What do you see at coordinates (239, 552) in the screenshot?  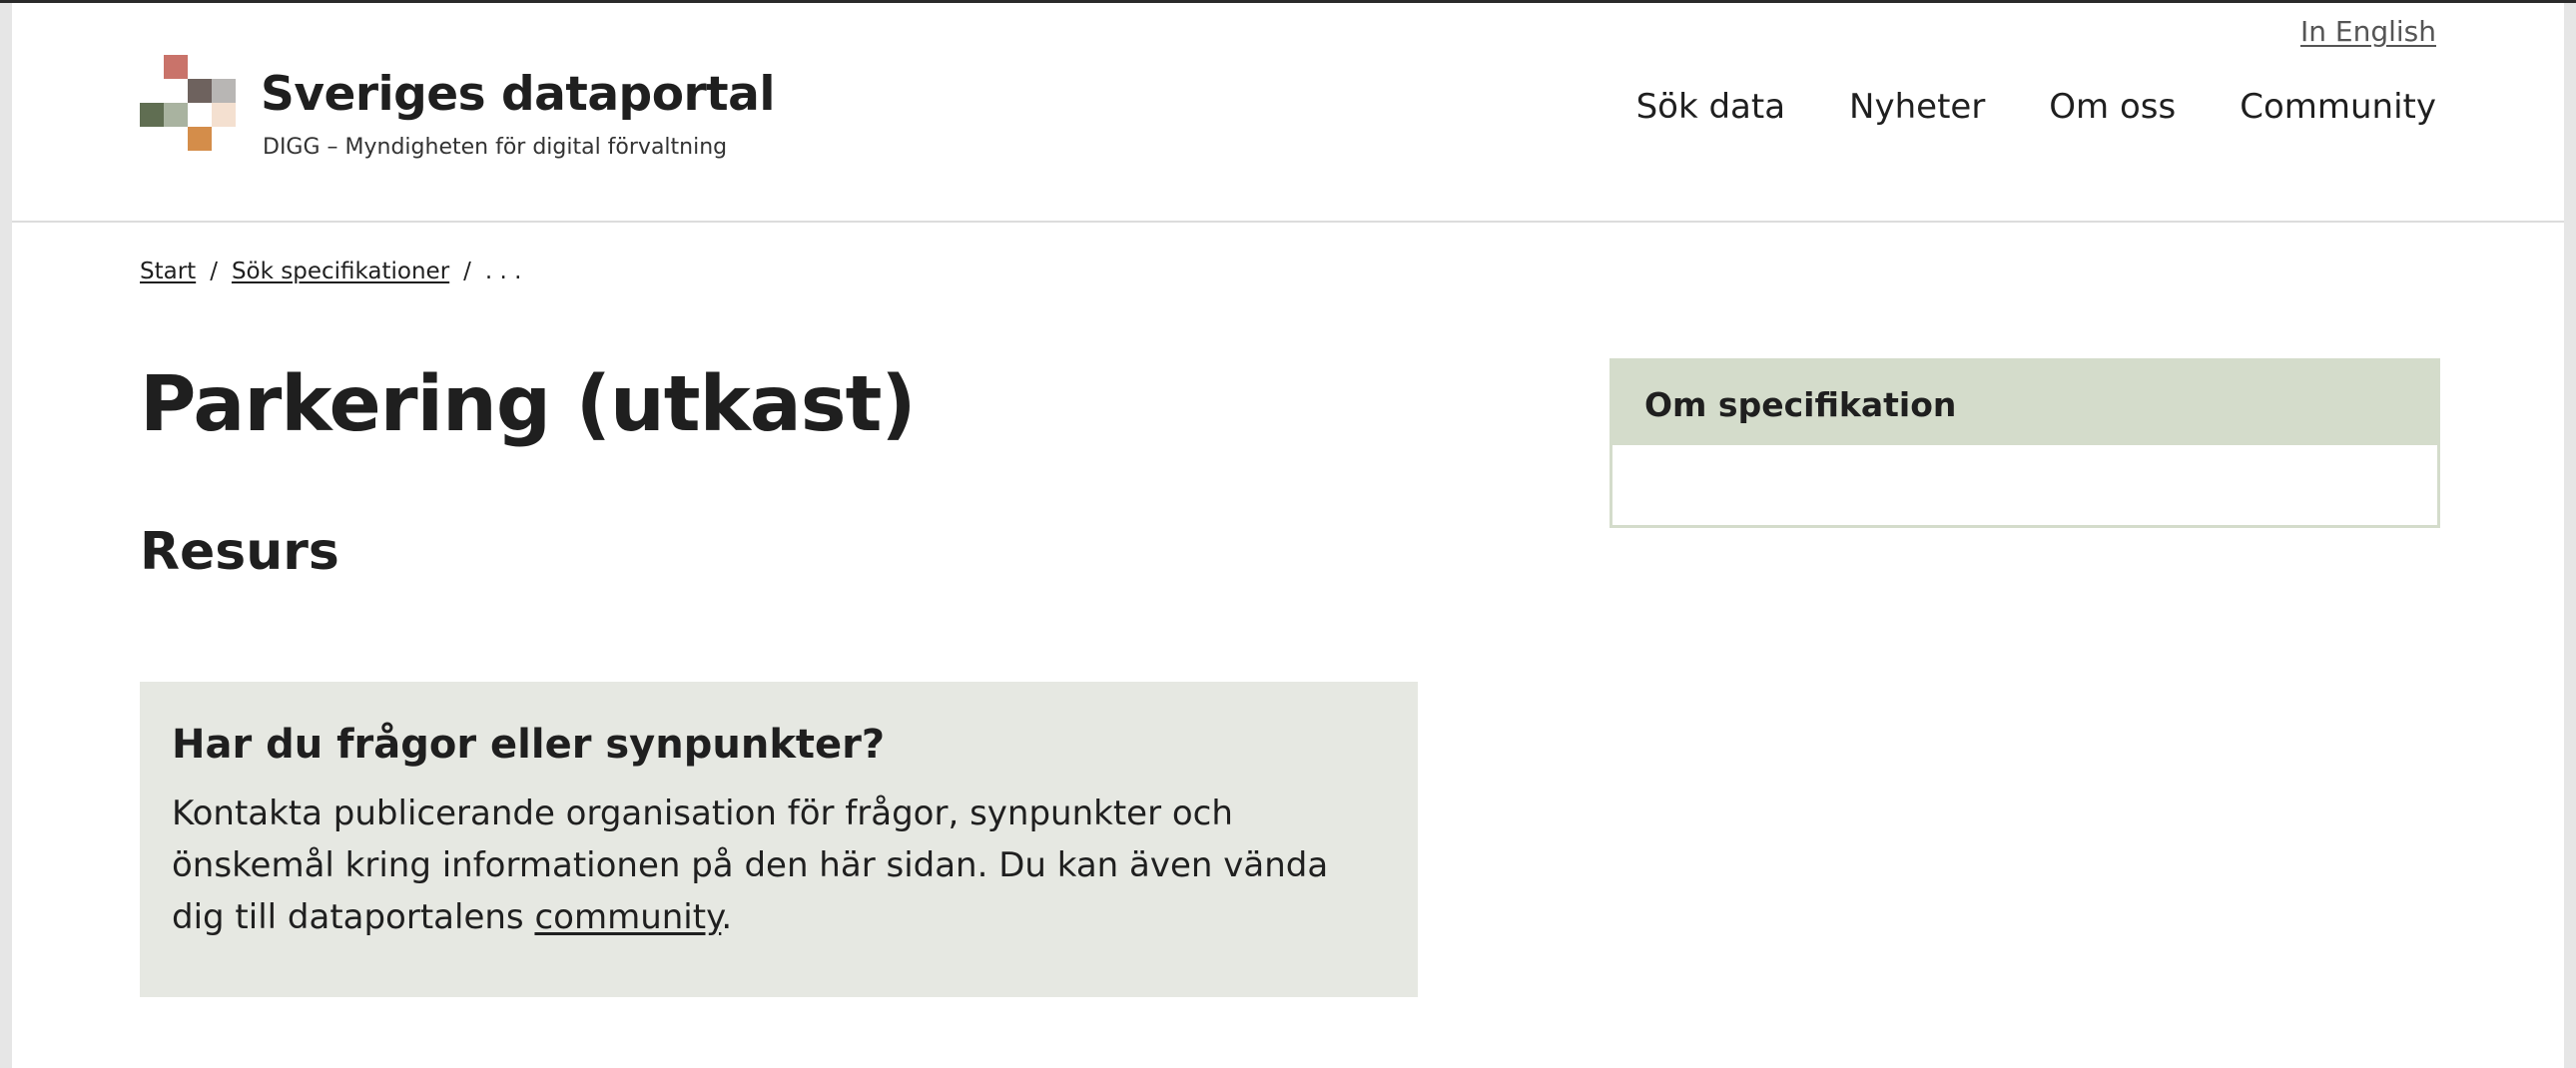 I see `section-heading-resurs: Resurs` at bounding box center [239, 552].